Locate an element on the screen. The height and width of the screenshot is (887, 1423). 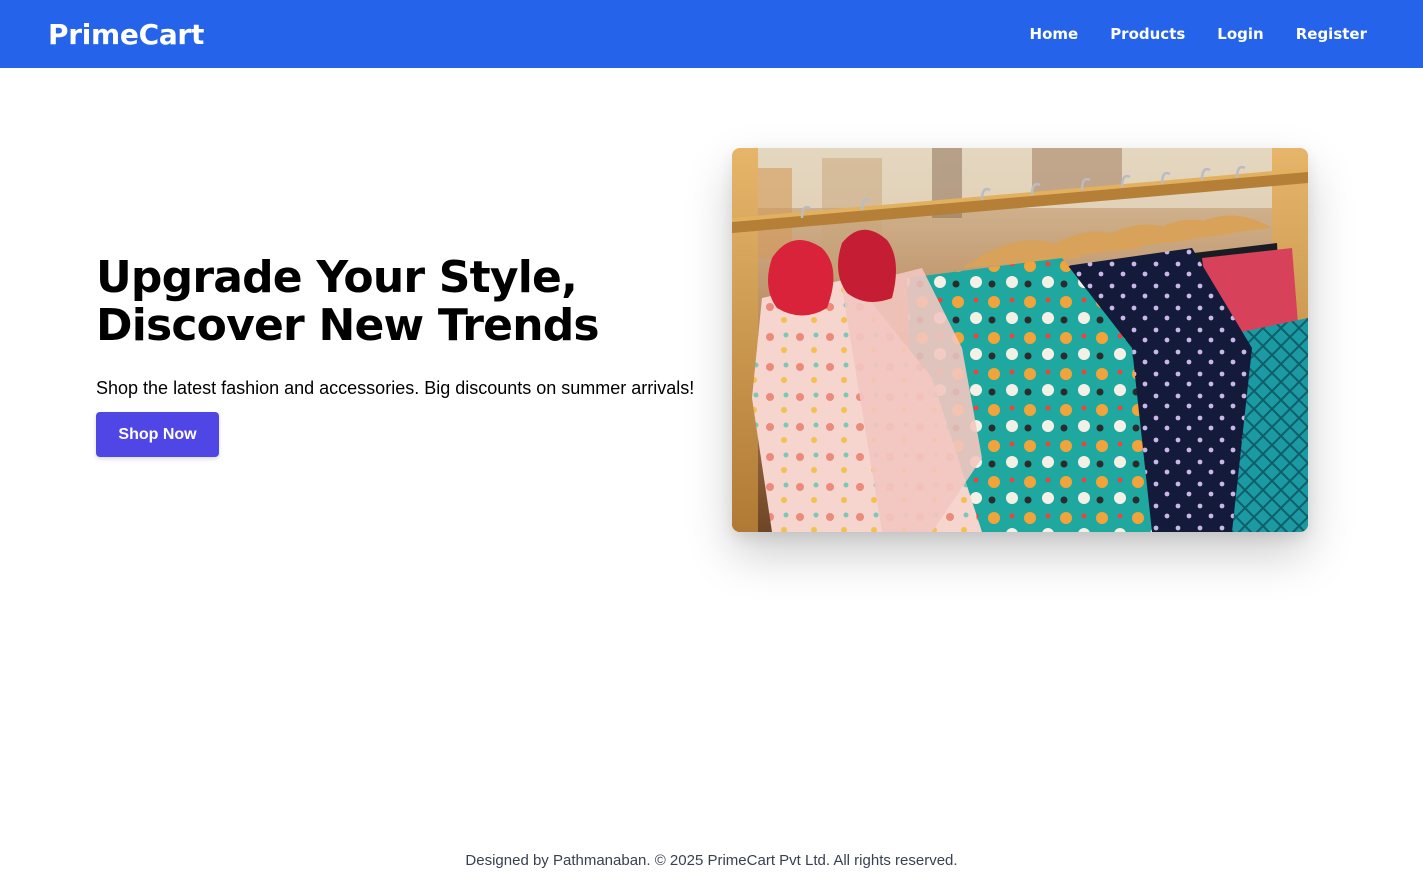
nav-link-login: Login is located at coordinates (1240, 34).